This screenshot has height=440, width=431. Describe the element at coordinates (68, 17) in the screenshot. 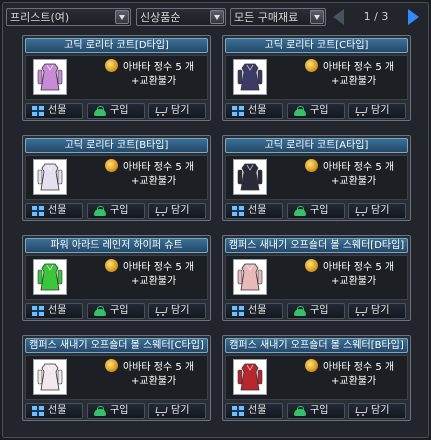

I see `job-filter-dropdown: 프리스트(여)` at that location.